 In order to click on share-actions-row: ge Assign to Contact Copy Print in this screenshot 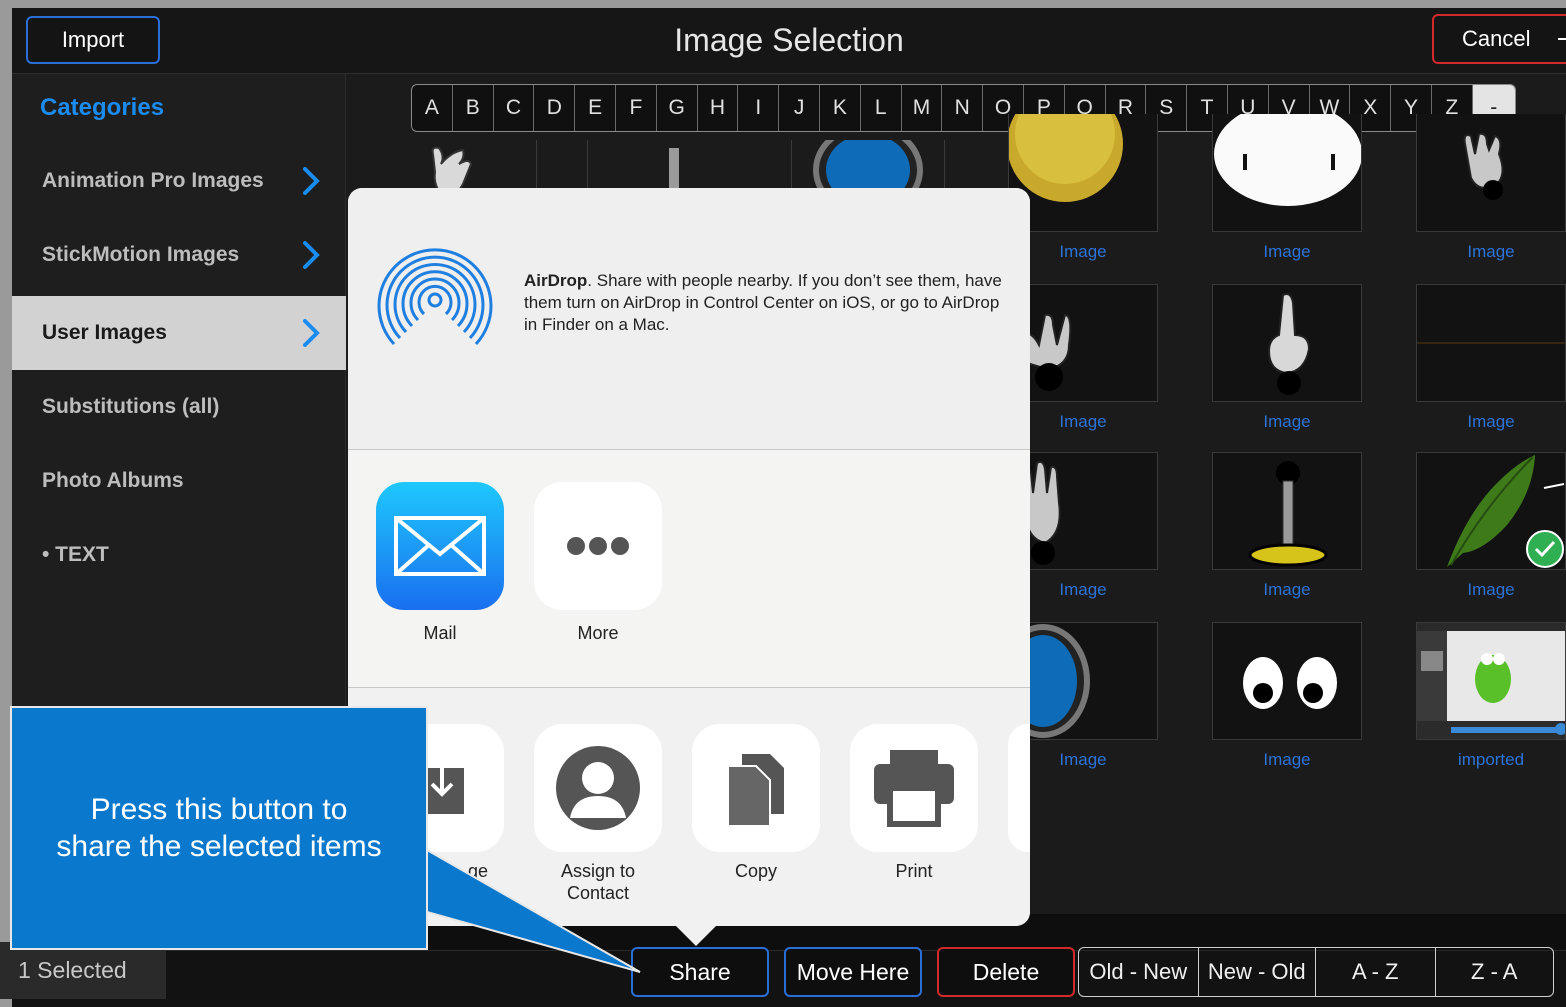, I will do `click(689, 807)`.